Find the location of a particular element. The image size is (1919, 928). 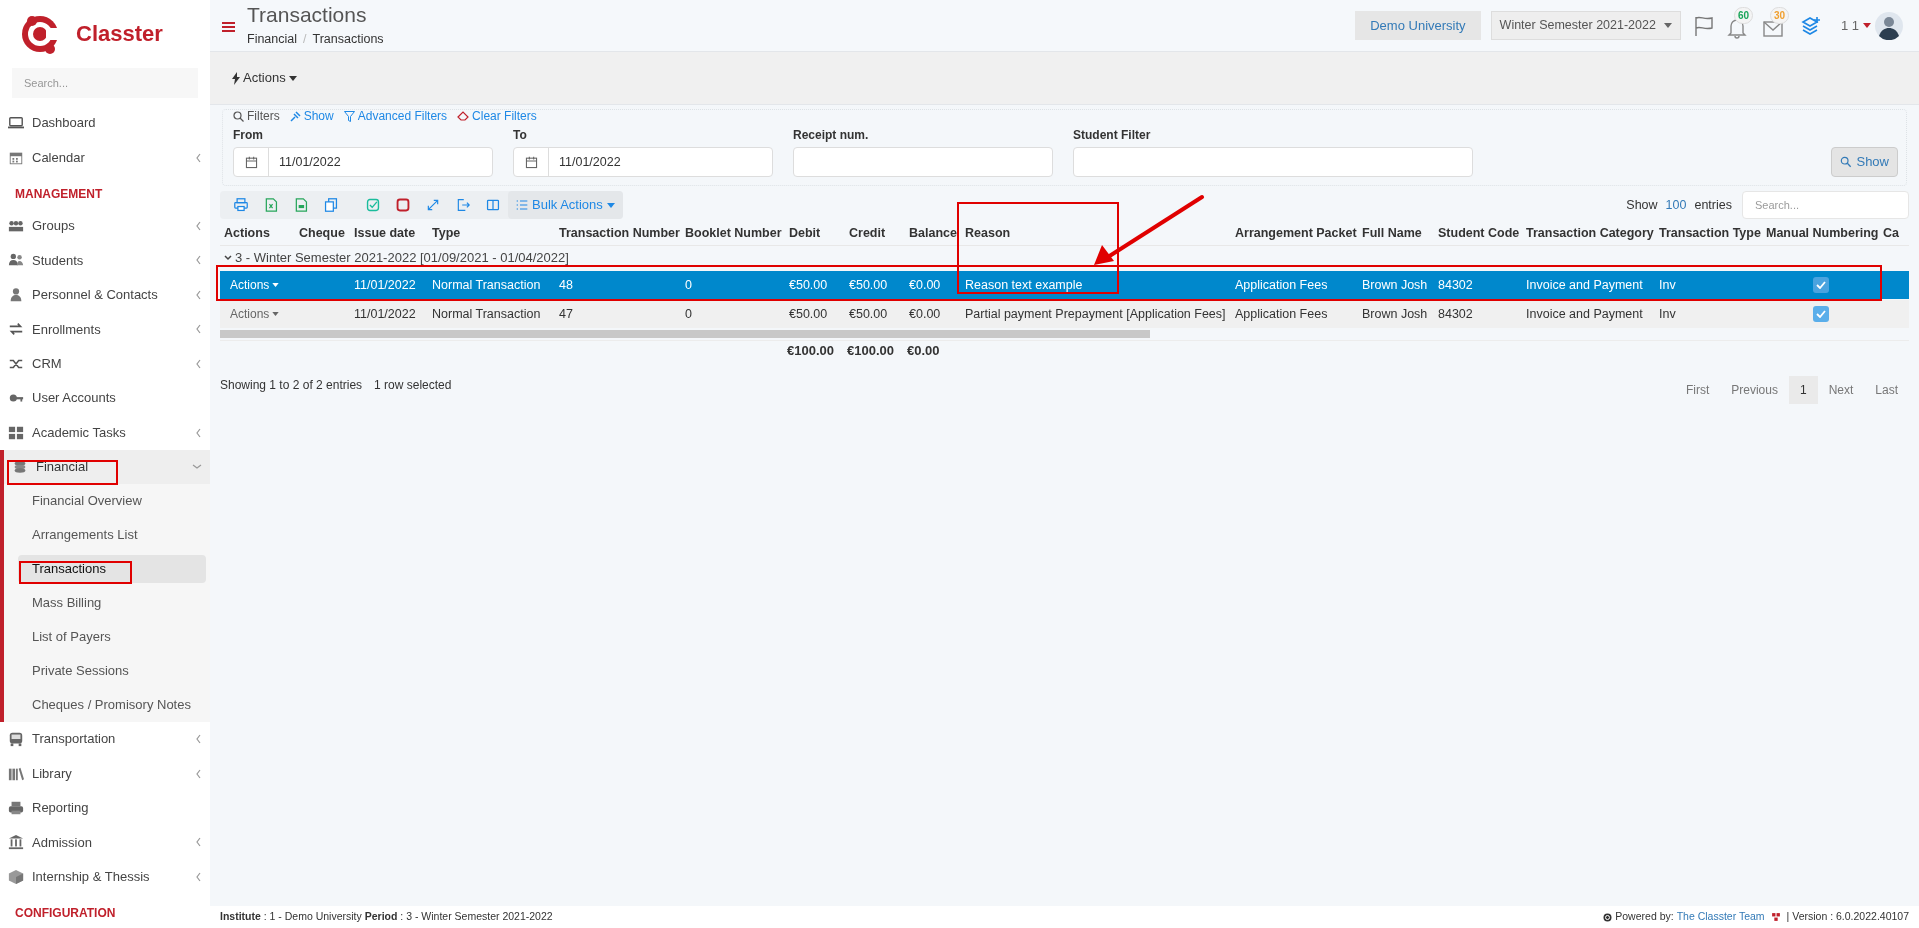

search-icon is located at coordinates (1846, 162).